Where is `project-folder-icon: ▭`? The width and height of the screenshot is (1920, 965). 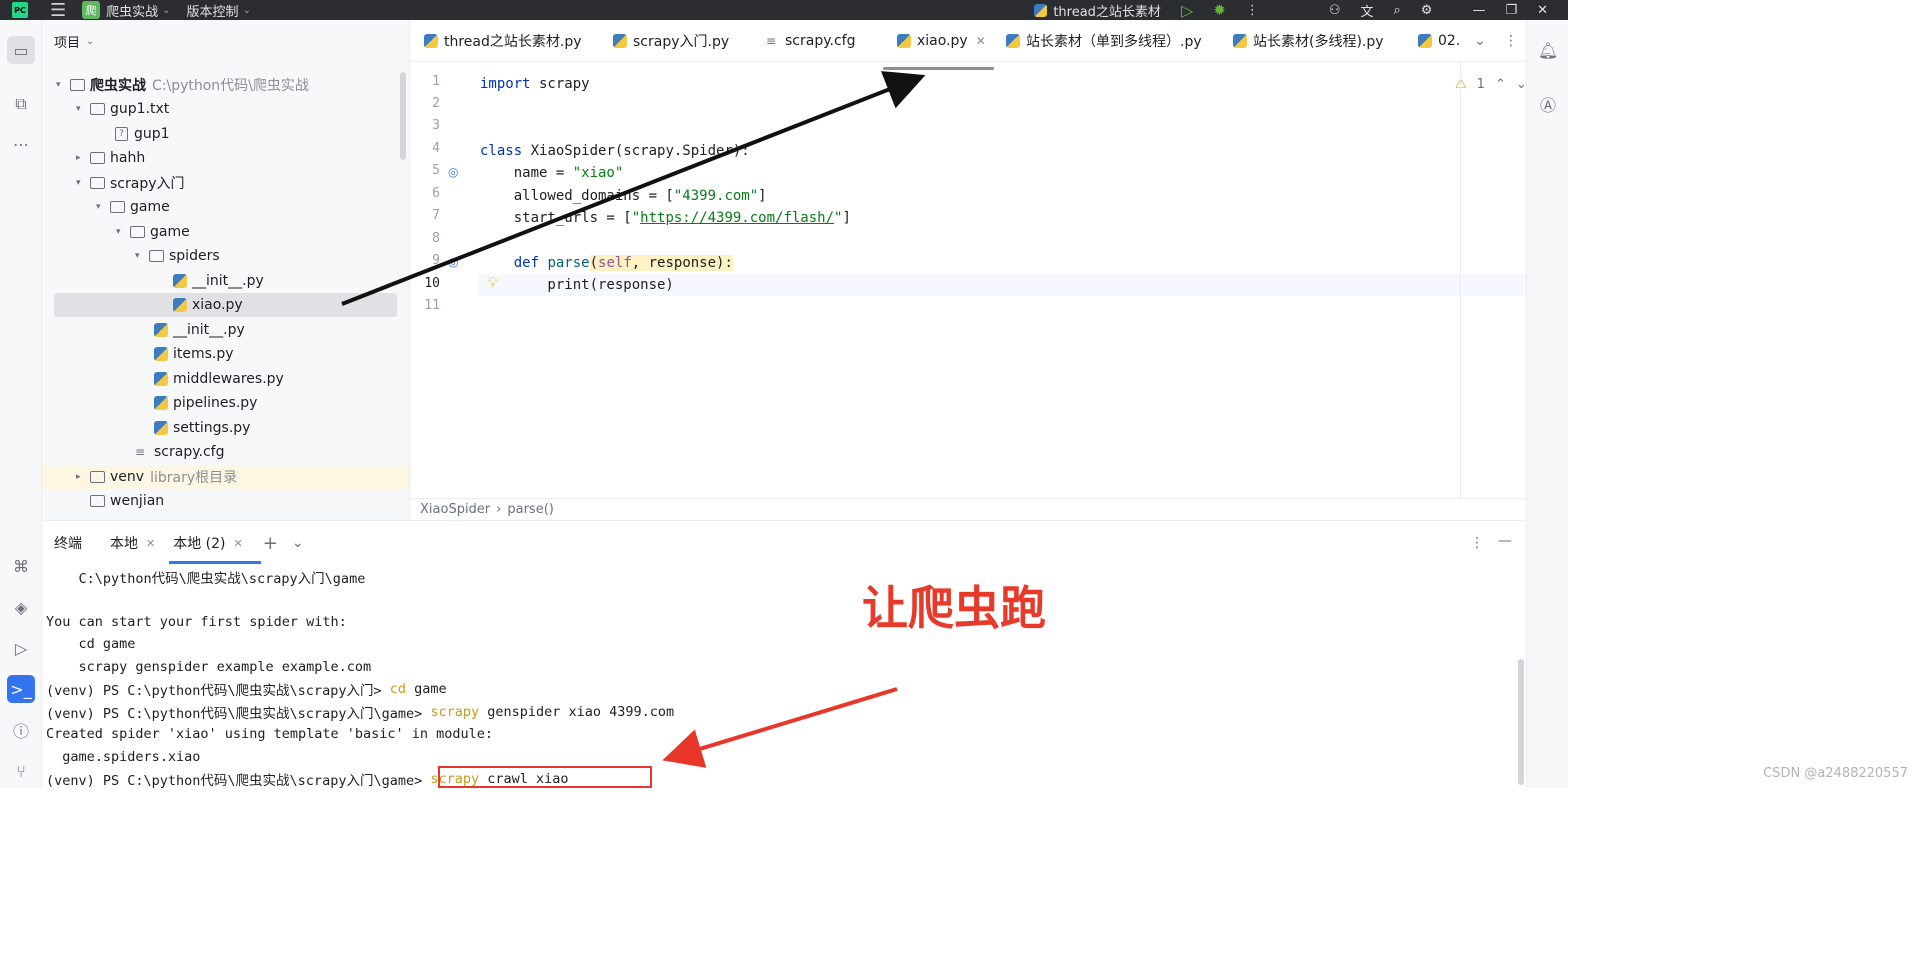
project-folder-icon: ▭ is located at coordinates (21, 50).